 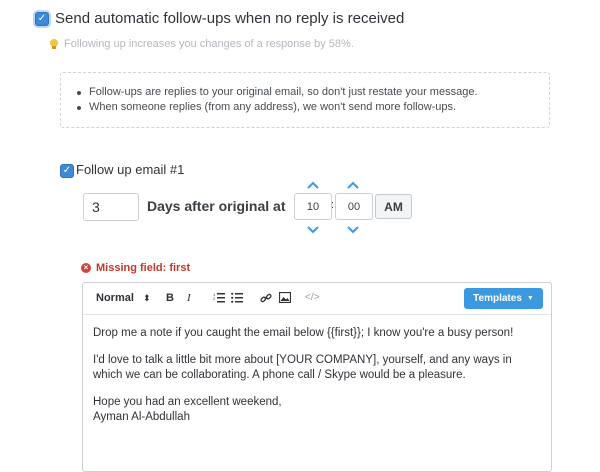 What do you see at coordinates (313, 185) in the screenshot?
I see `hour-up-chevron-icon` at bounding box center [313, 185].